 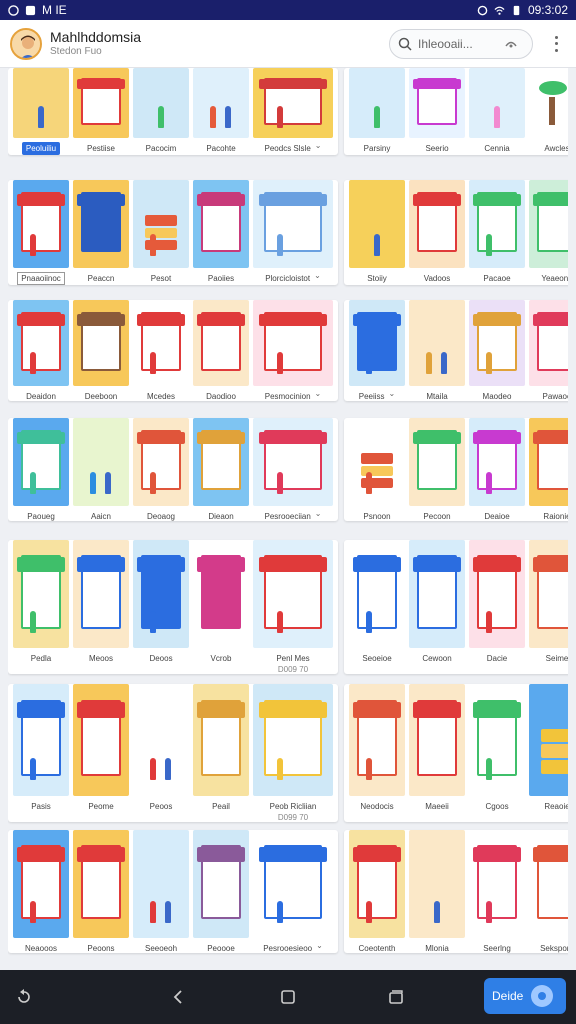 What do you see at coordinates (437, 607) in the screenshot?
I see `category-card: Cewoon` at bounding box center [437, 607].